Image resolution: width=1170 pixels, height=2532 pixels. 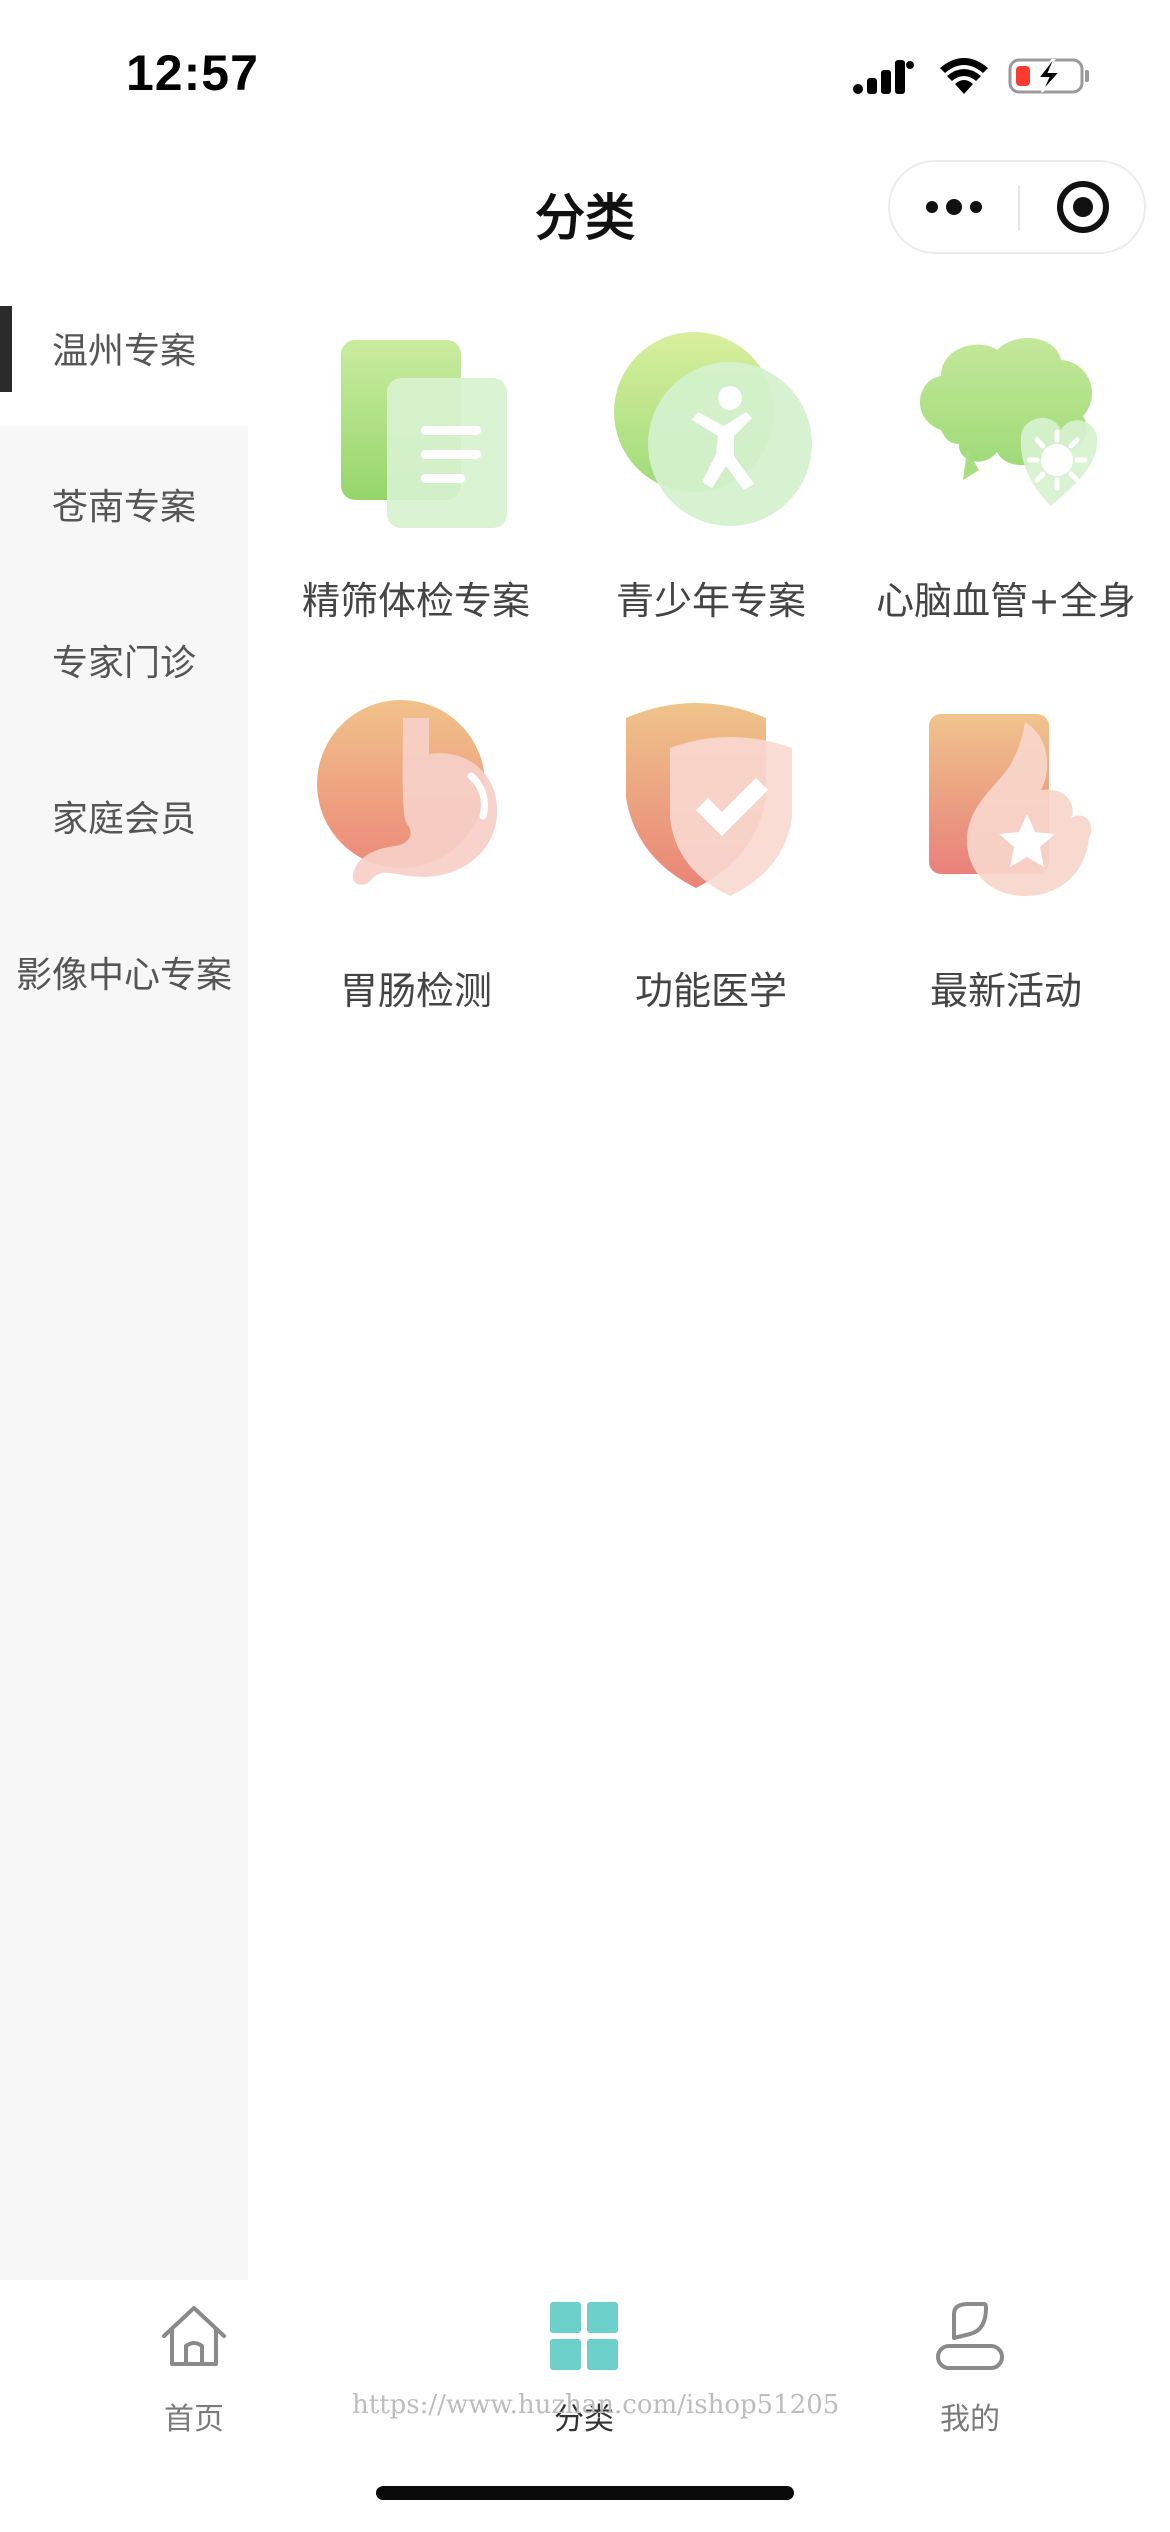 What do you see at coordinates (596, 2405) in the screenshot?
I see `watermark-text: https://www.huzhan.com/ishop51205` at bounding box center [596, 2405].